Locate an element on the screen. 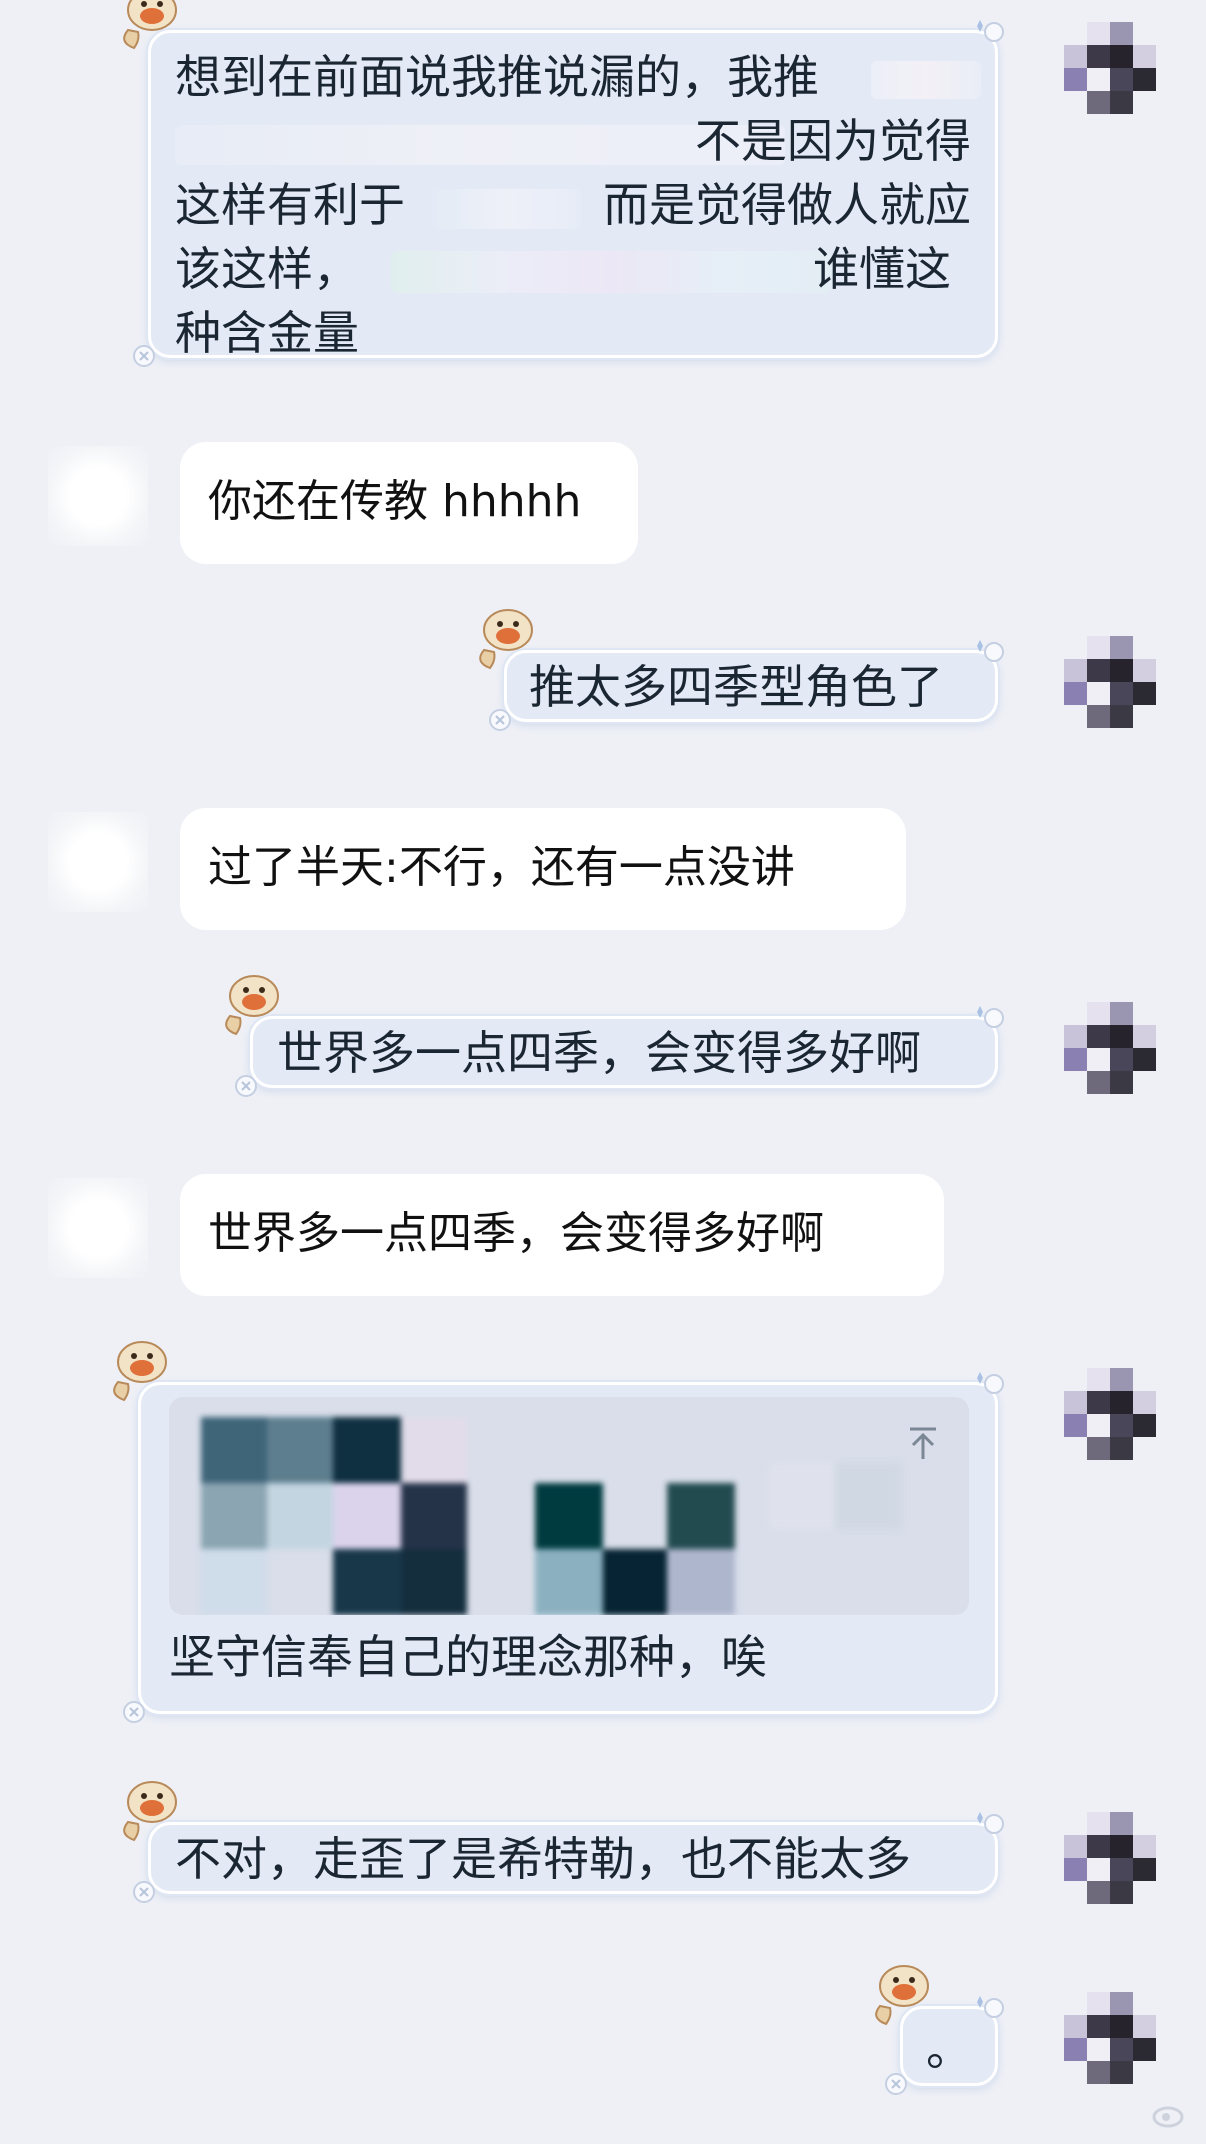 The image size is (1206, 2144). weibo-icon is located at coordinates (1168, 2117).